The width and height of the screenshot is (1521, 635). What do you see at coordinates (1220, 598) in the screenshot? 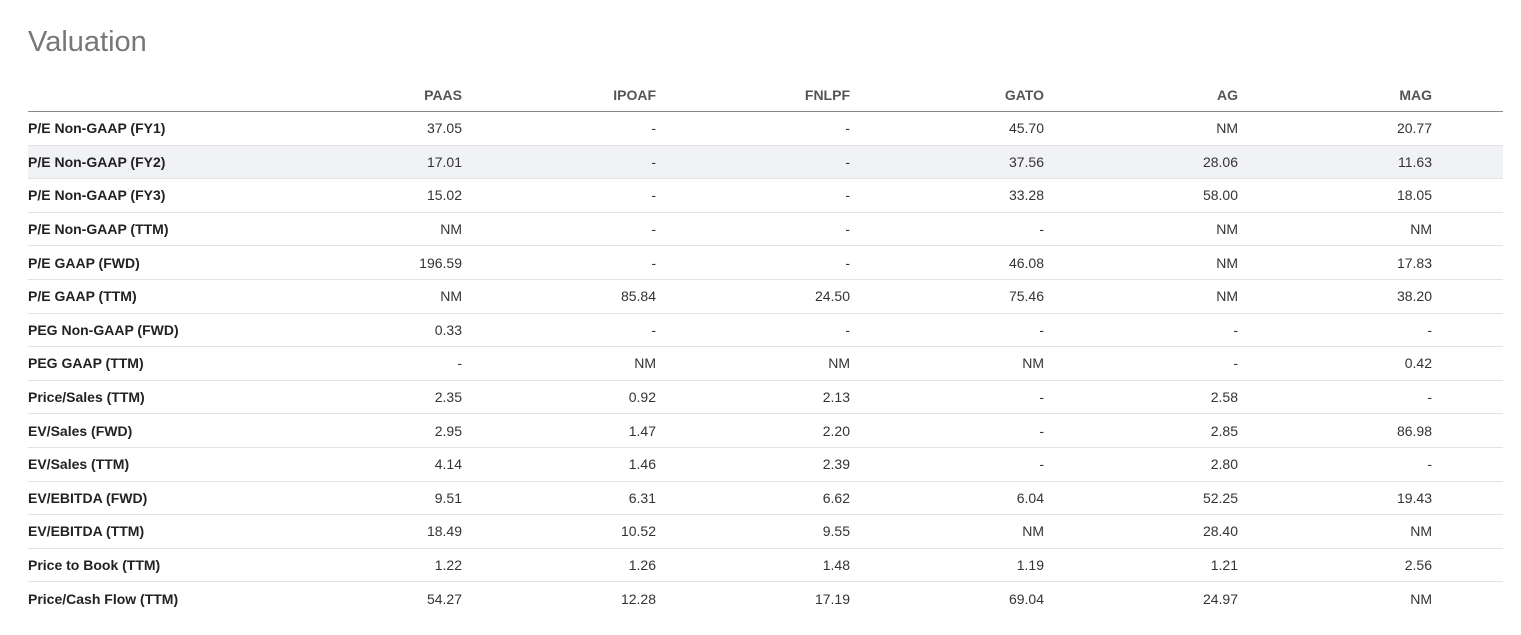
I see `cell-ag: 24.97` at bounding box center [1220, 598].